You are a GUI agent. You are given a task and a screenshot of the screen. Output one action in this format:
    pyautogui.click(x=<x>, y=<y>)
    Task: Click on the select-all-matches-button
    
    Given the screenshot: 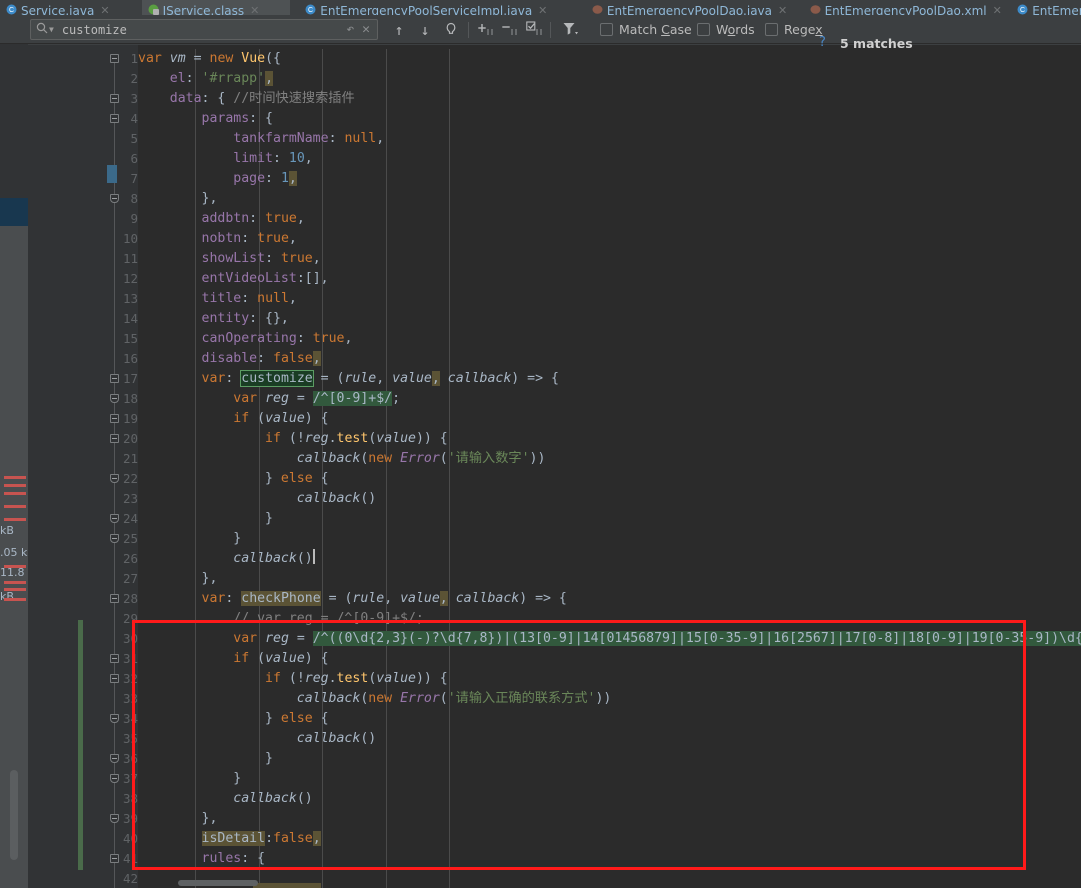 What is the action you would take?
    pyautogui.click(x=535, y=30)
    